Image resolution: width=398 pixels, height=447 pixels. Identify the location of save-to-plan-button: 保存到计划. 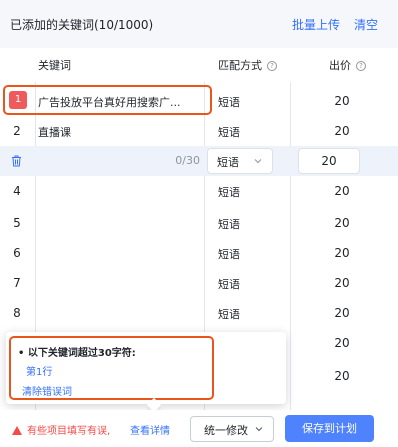
(329, 428).